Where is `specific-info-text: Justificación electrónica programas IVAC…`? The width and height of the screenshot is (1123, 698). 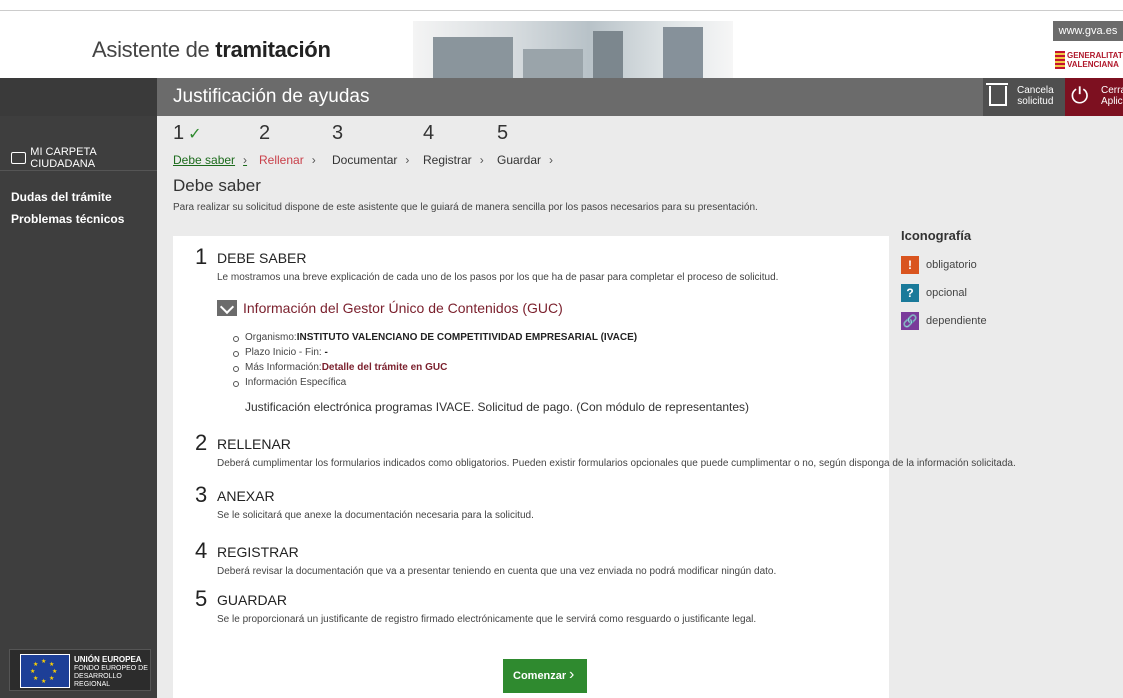
specific-info-text: Justificación electrónica programas IVAC… is located at coordinates (497, 407).